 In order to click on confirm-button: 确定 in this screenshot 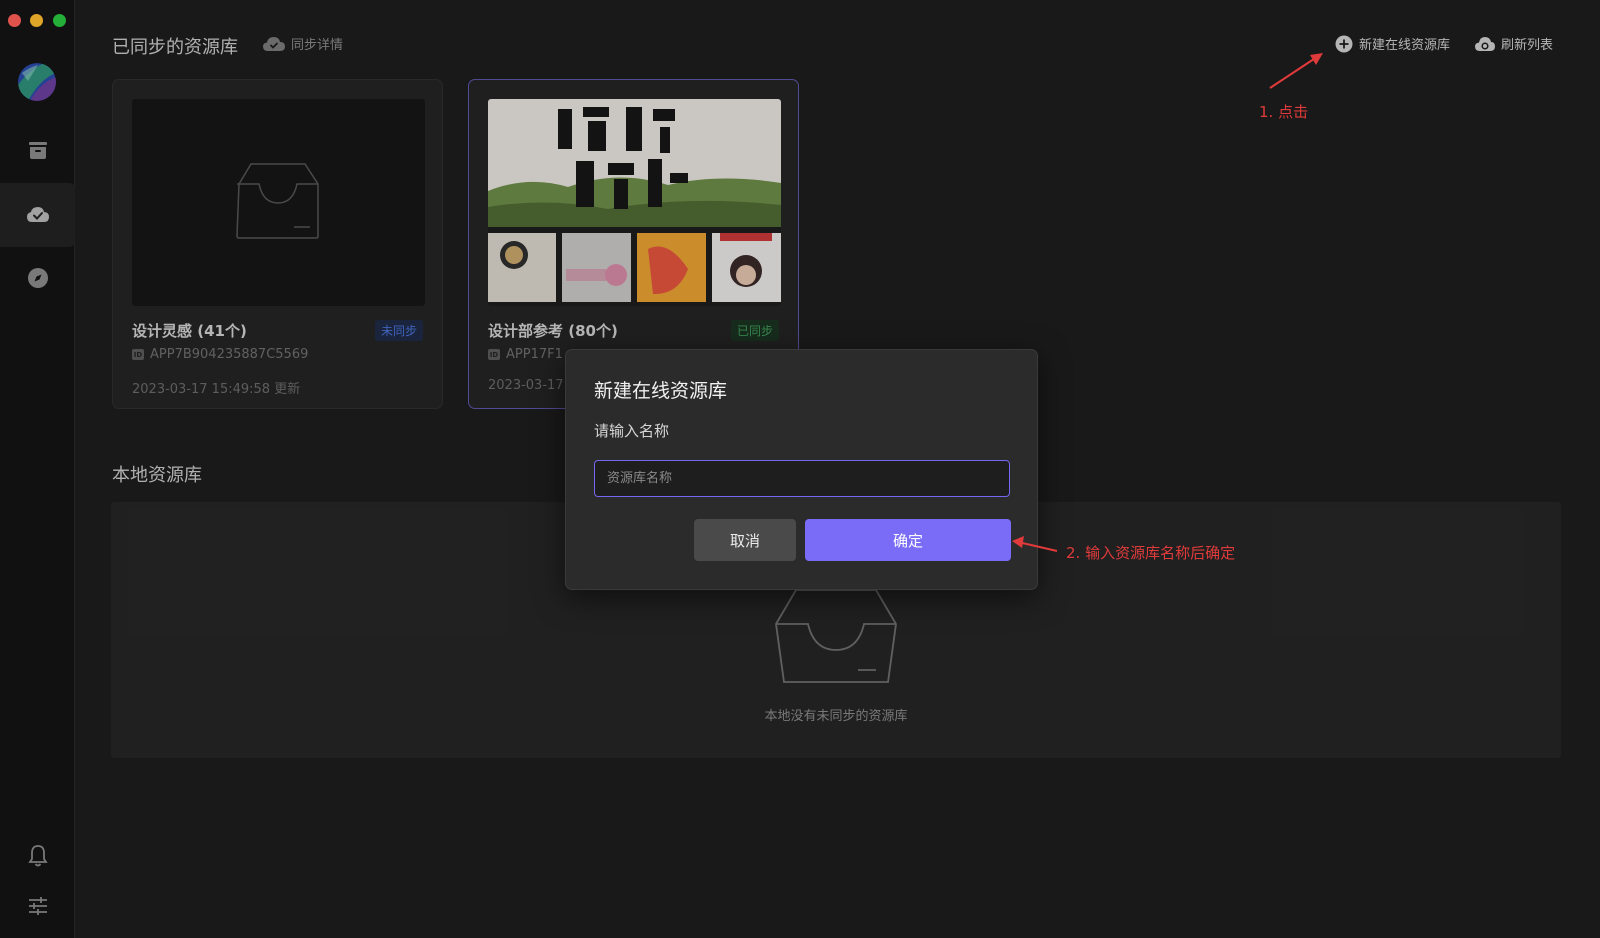, I will do `click(908, 540)`.